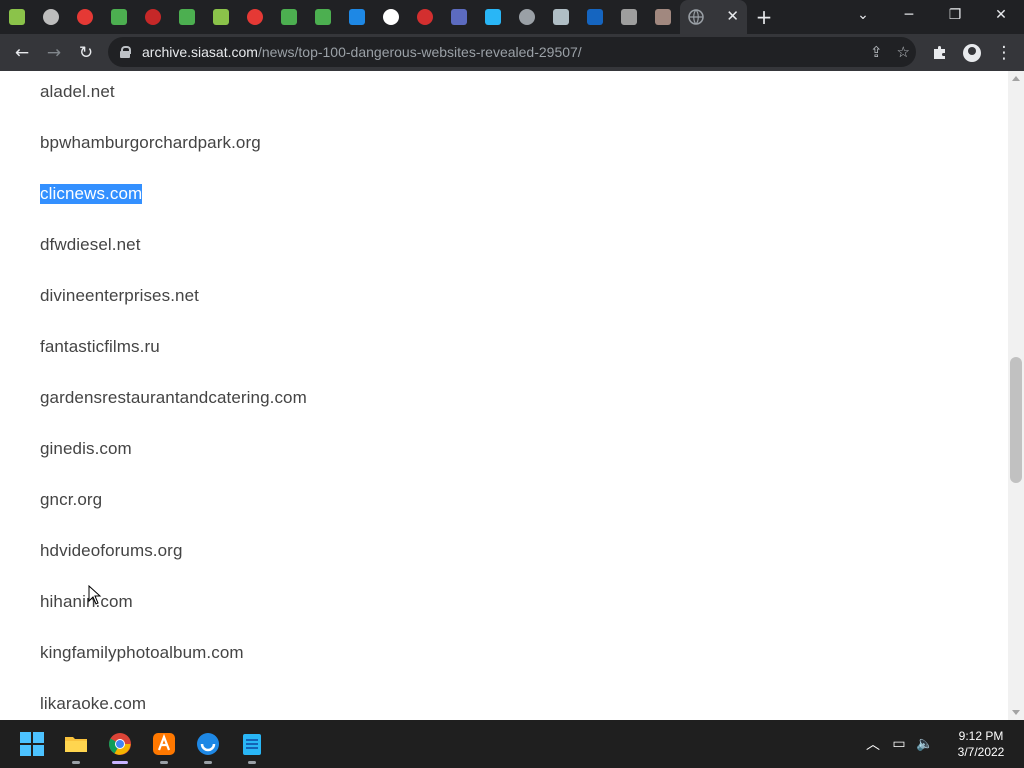  What do you see at coordinates (150, 142) in the screenshot?
I see `site-list-item: bpwhamburgorchardpark.org` at bounding box center [150, 142].